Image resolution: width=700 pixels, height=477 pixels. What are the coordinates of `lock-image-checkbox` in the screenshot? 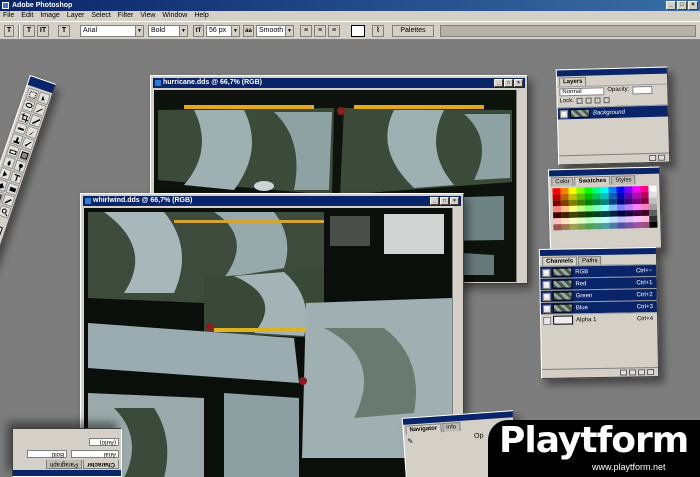 It's located at (589, 100).